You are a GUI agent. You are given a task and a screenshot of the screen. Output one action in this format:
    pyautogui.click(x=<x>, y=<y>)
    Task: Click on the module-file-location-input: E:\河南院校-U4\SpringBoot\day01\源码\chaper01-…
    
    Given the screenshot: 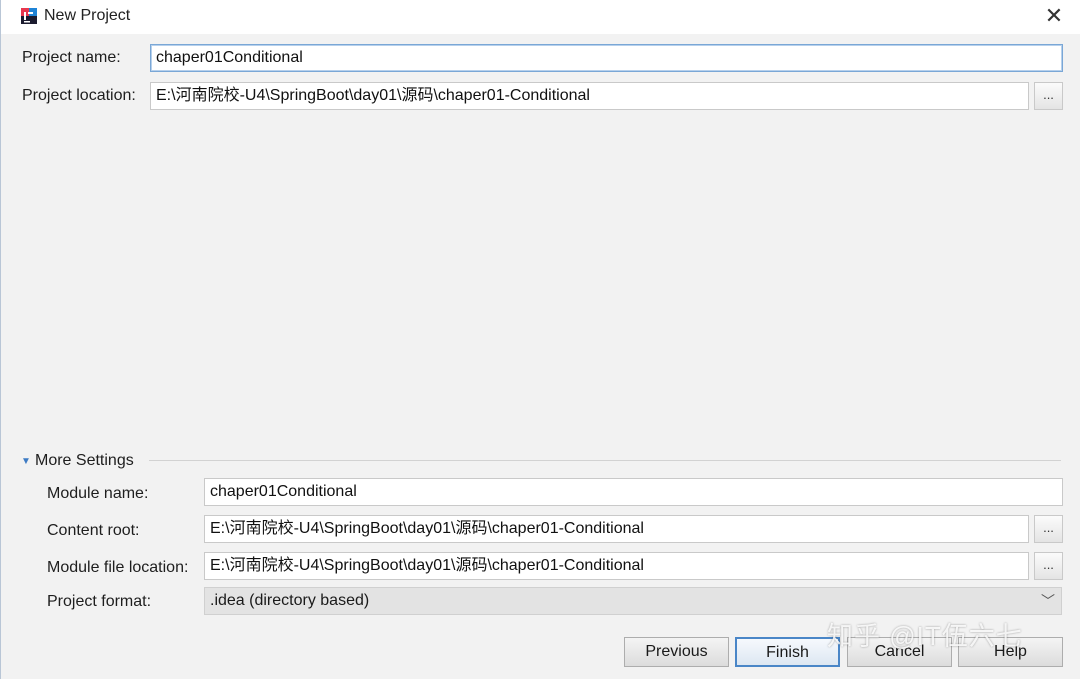 What is the action you would take?
    pyautogui.click(x=616, y=566)
    